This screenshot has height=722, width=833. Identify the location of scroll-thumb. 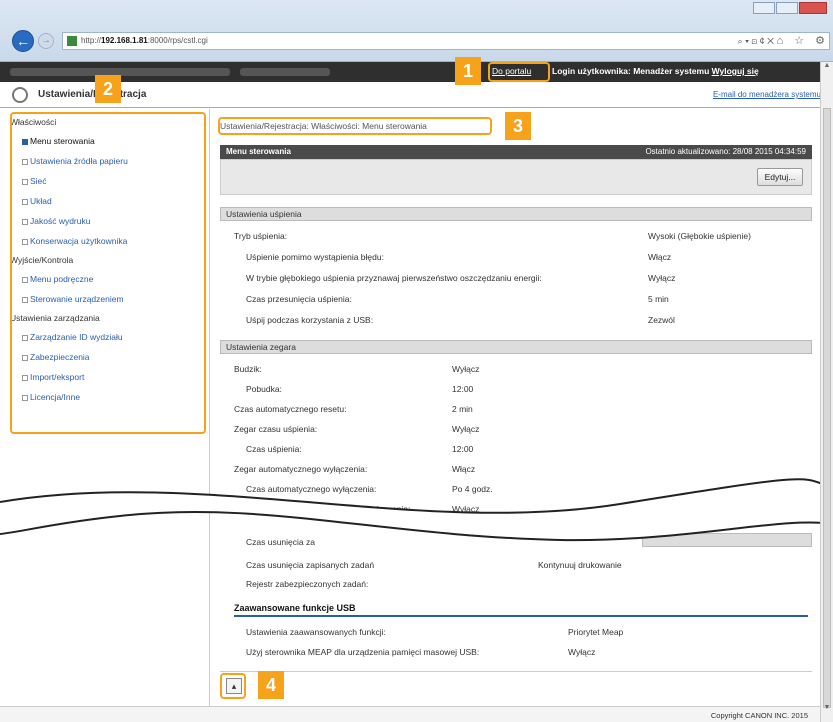
(827, 408).